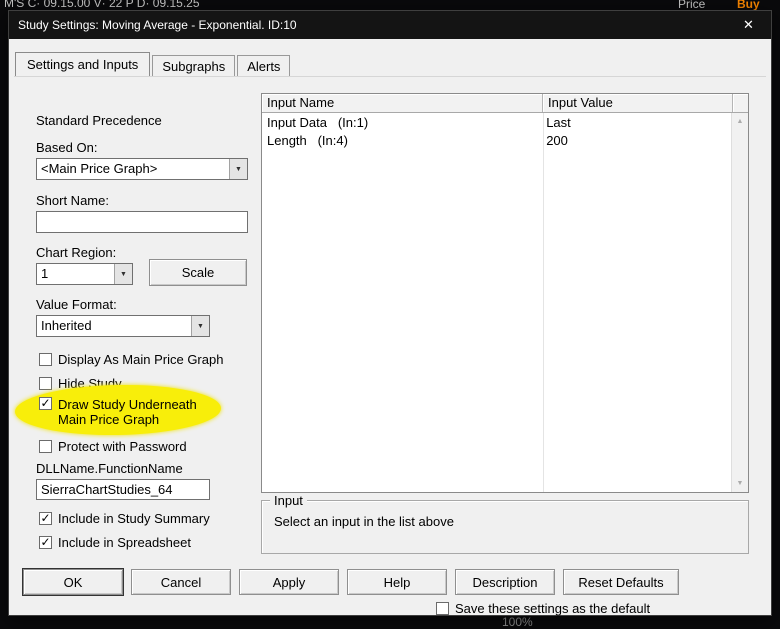  Describe the element at coordinates (142, 222) in the screenshot. I see `short-name-input` at that location.